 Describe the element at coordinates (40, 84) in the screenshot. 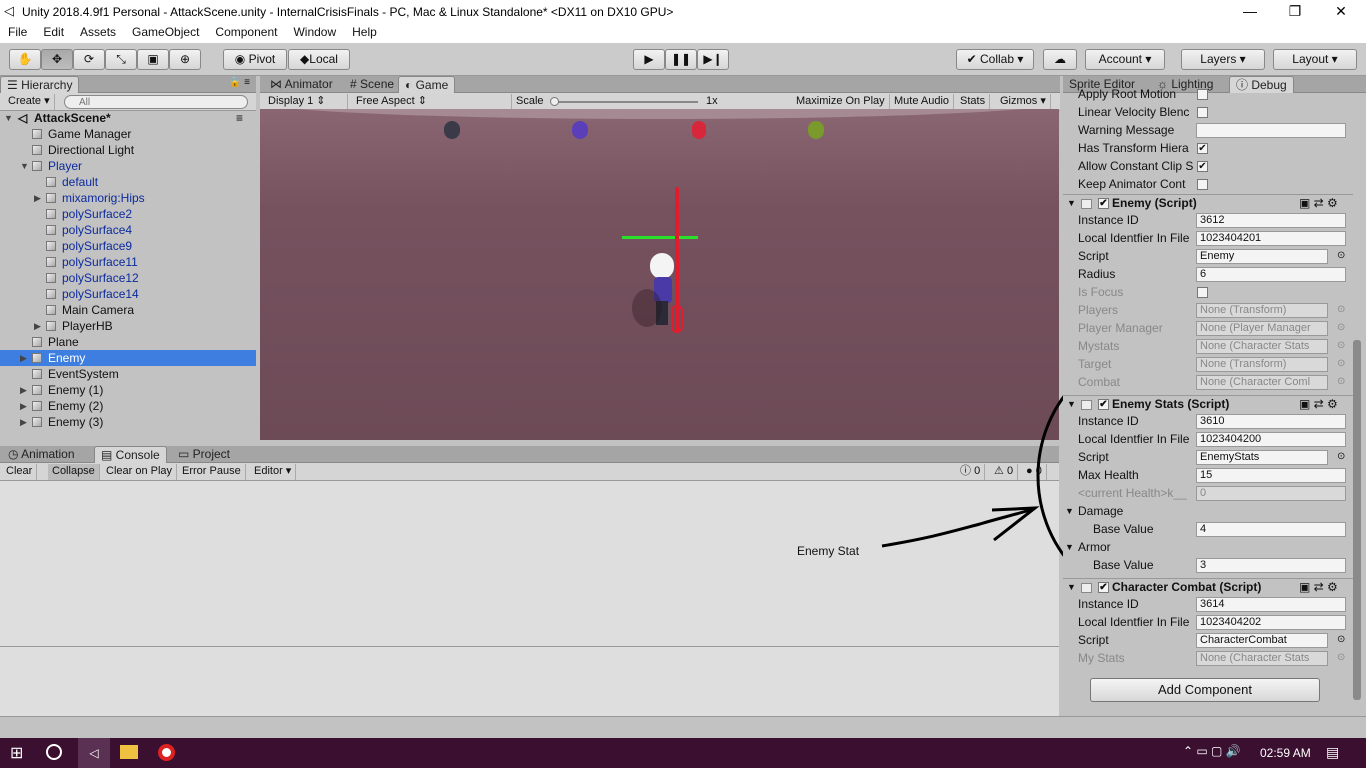

I see `tab-hierarchy: ☰ Hierarchy` at that location.